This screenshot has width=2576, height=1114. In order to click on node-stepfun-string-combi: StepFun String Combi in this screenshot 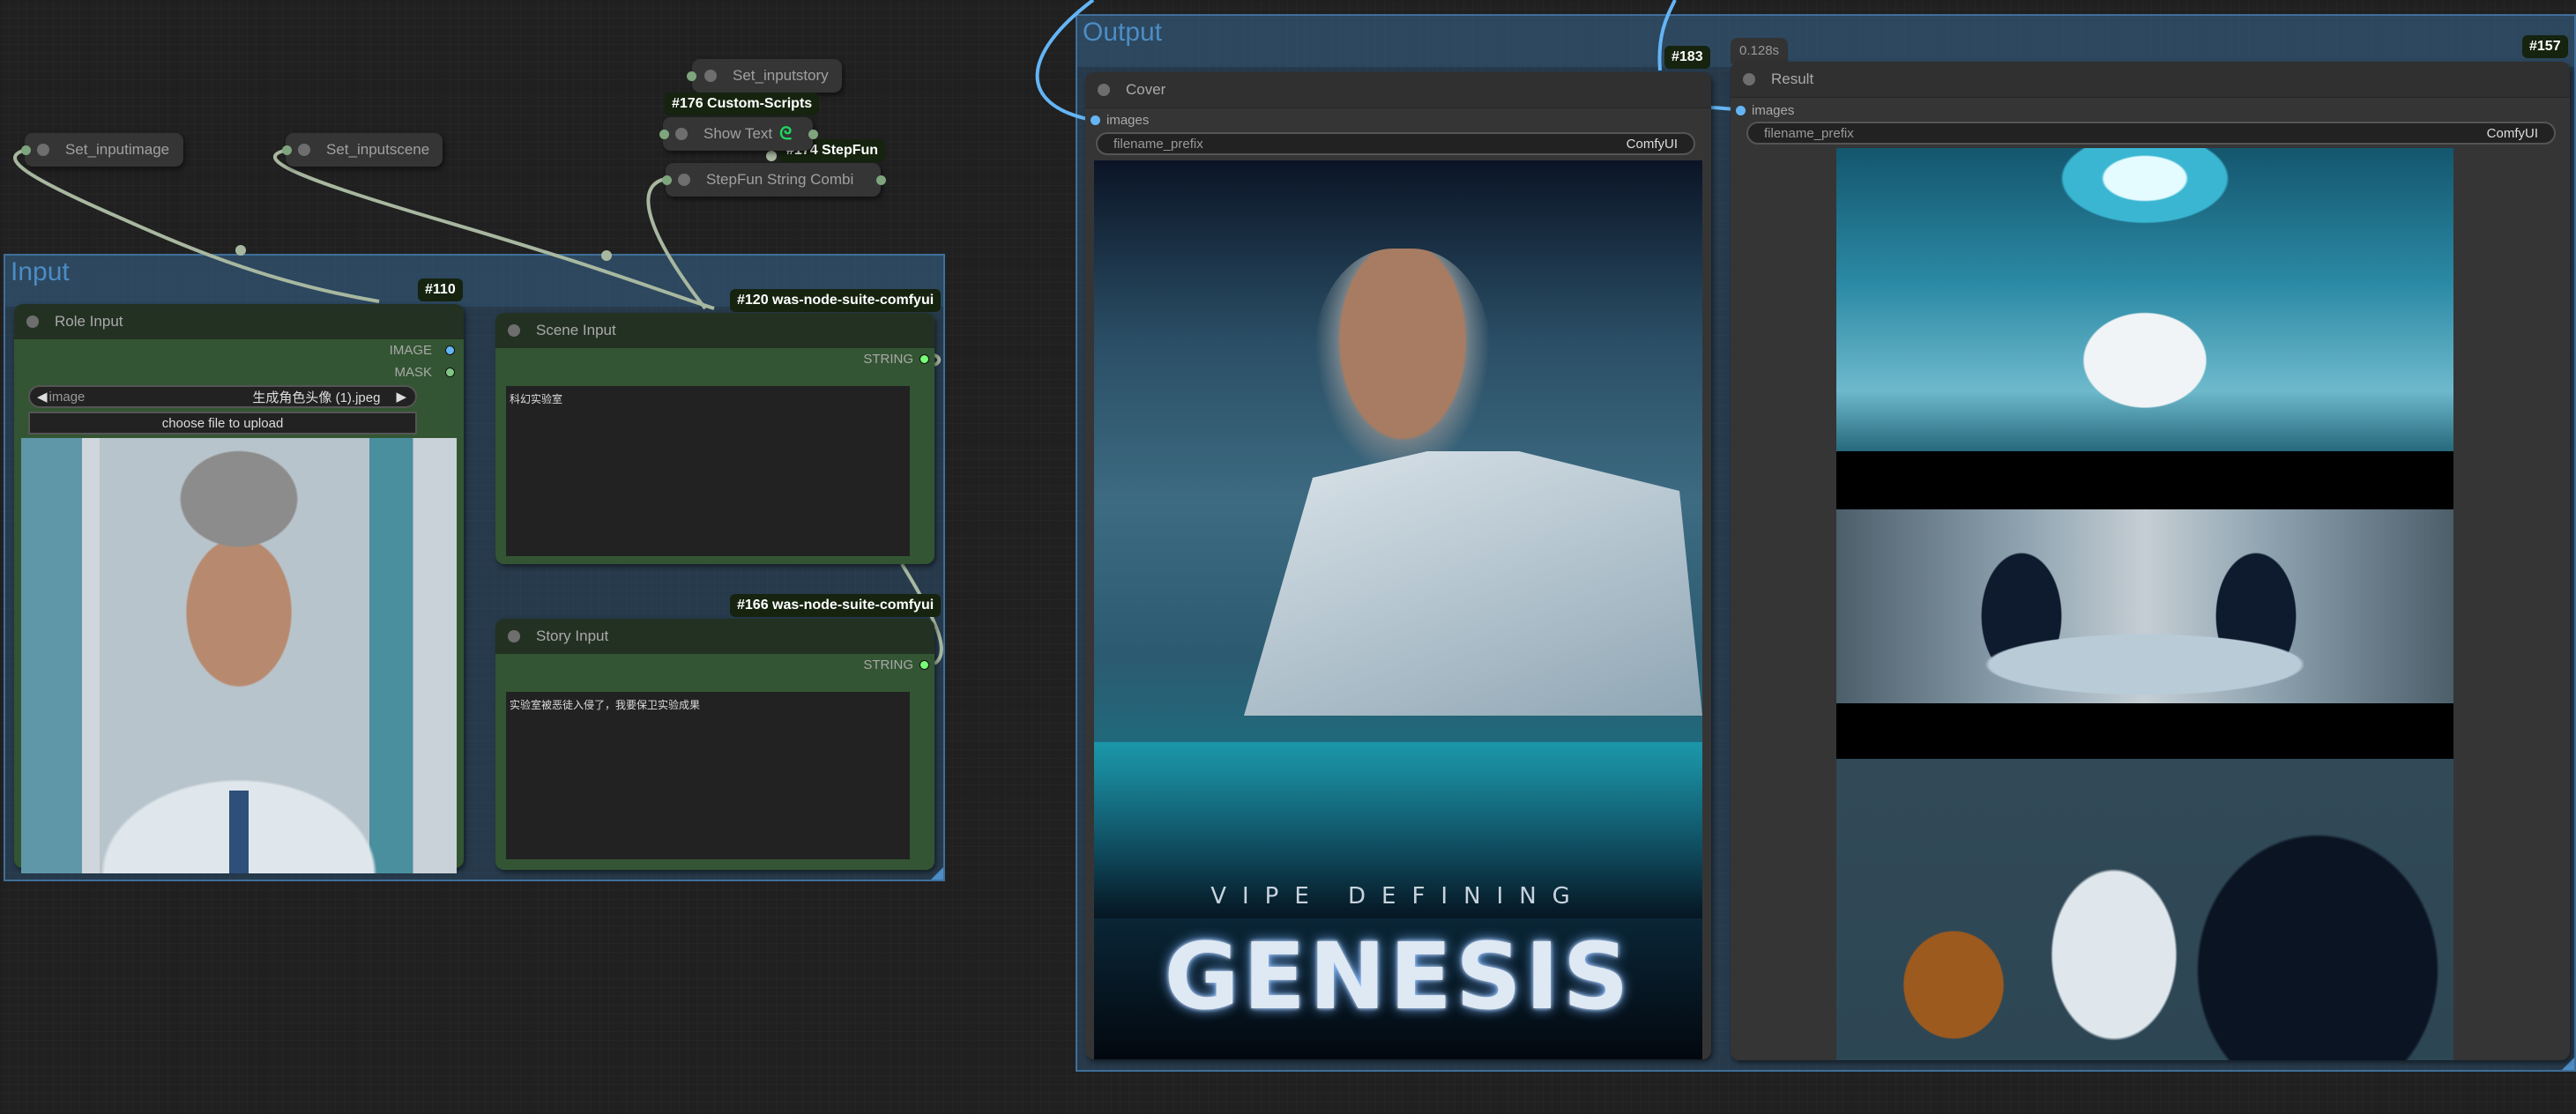, I will do `click(774, 180)`.